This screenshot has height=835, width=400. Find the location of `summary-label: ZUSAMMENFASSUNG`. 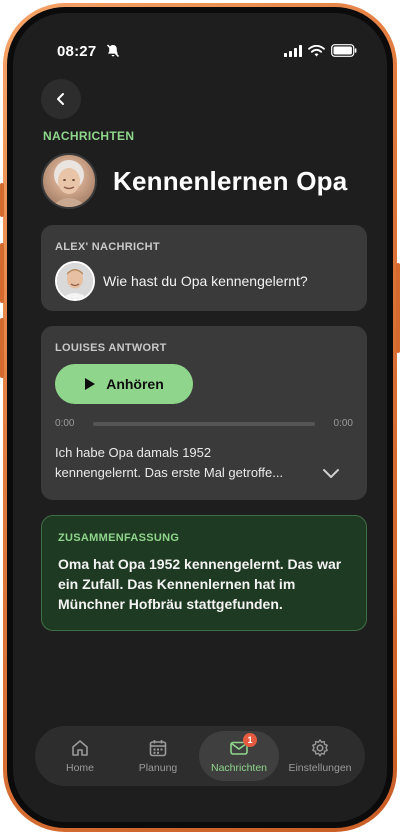

summary-label: ZUSAMMENFASSUNG is located at coordinates (119, 538).